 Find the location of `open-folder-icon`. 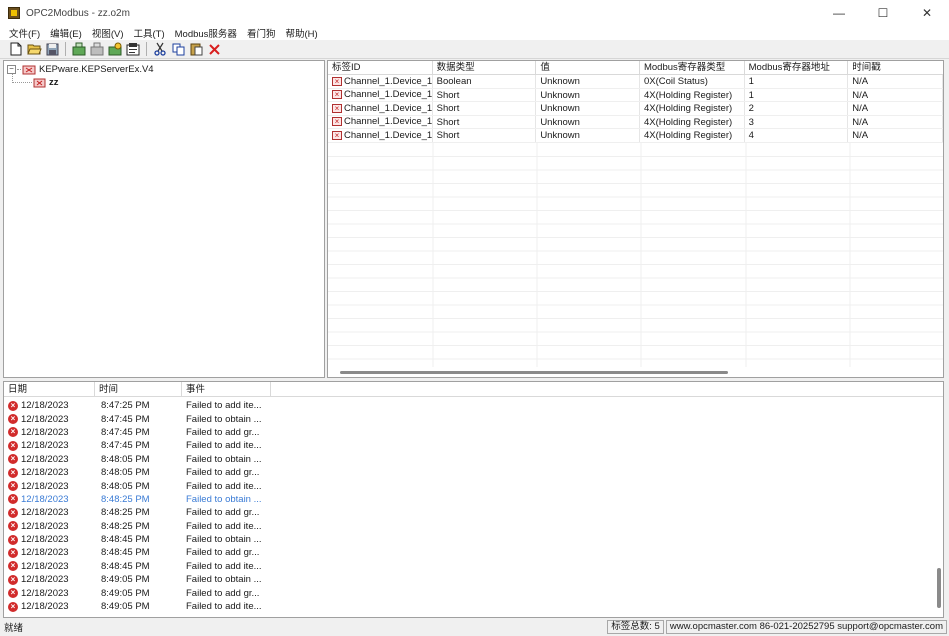

open-folder-icon is located at coordinates (34, 49).